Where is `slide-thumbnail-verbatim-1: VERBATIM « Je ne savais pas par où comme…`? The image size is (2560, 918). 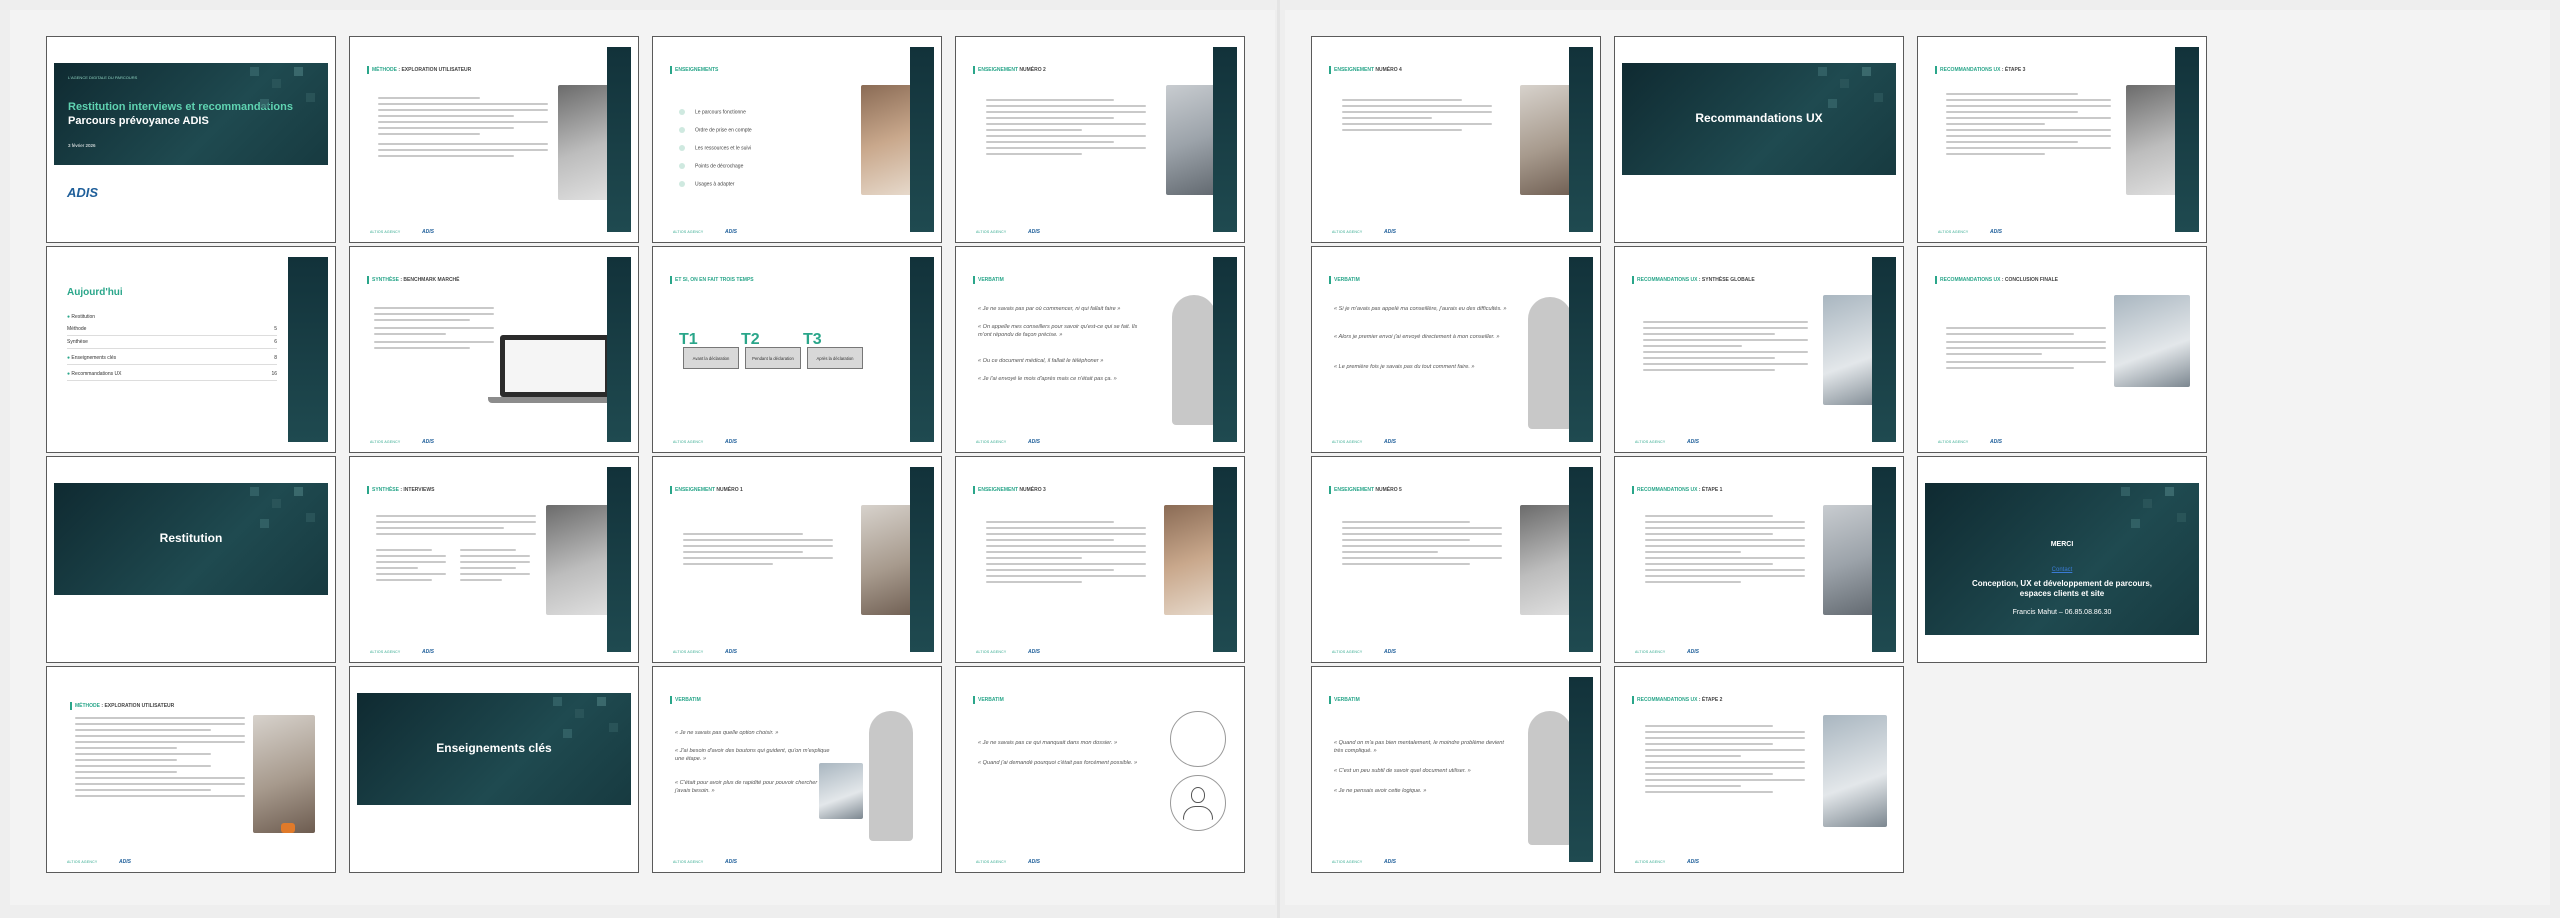
slide-thumbnail-verbatim-1: VERBATIM « Je ne savais pas par où comme… is located at coordinates (1100, 349).